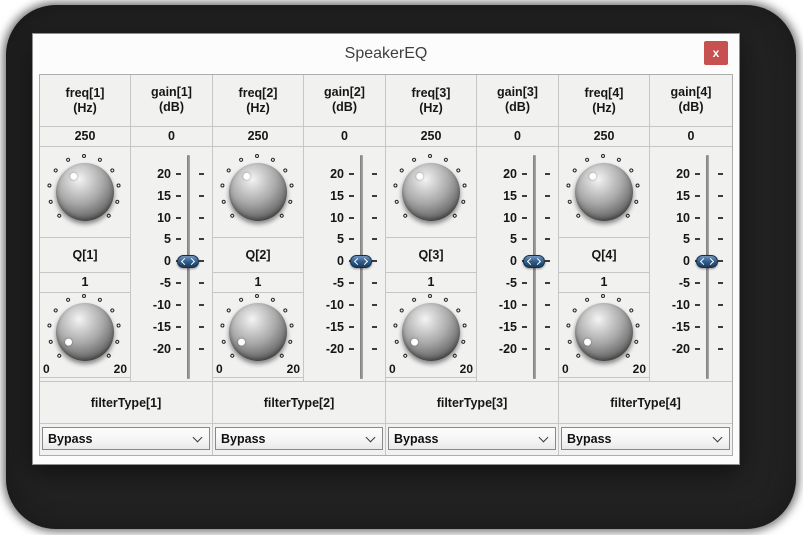 Image resolution: width=803 pixels, height=535 pixels. What do you see at coordinates (340, 239) in the screenshot?
I see `slider-tick-label: 5` at bounding box center [340, 239].